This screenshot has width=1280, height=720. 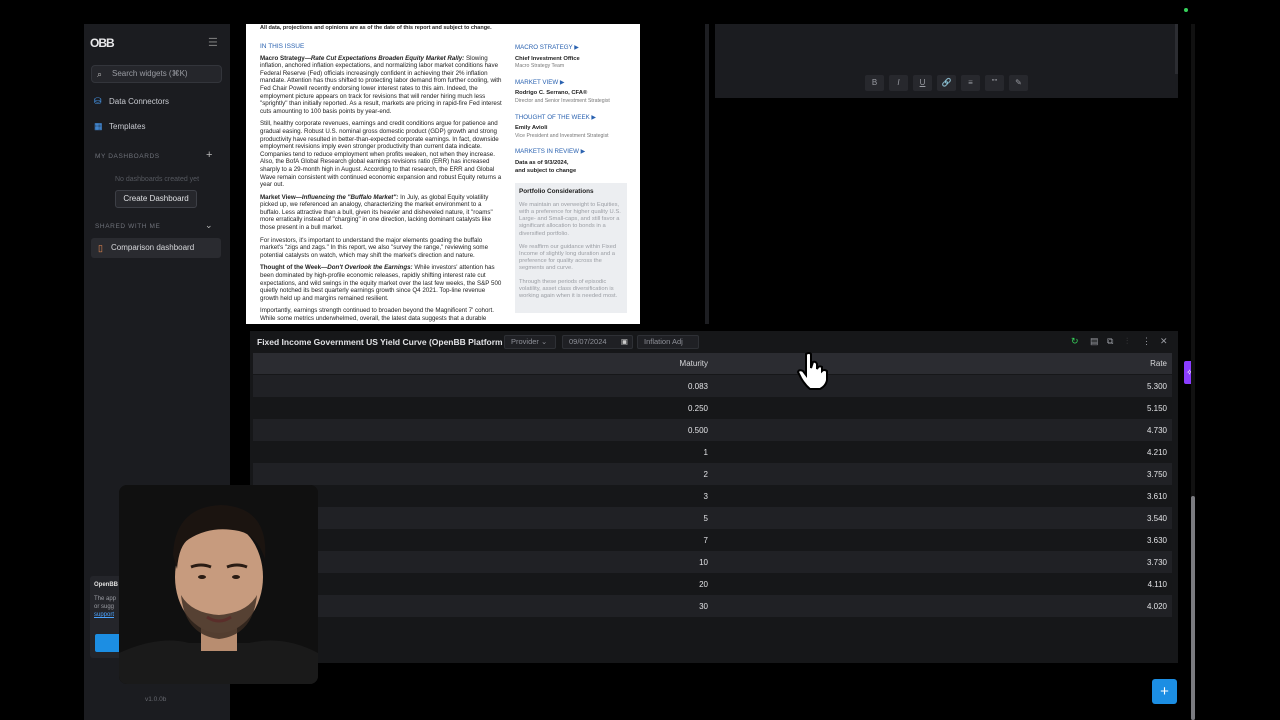 What do you see at coordinates (150, 73) in the screenshot?
I see `search-placeholder: Search widgets (⌘K)` at bounding box center [150, 73].